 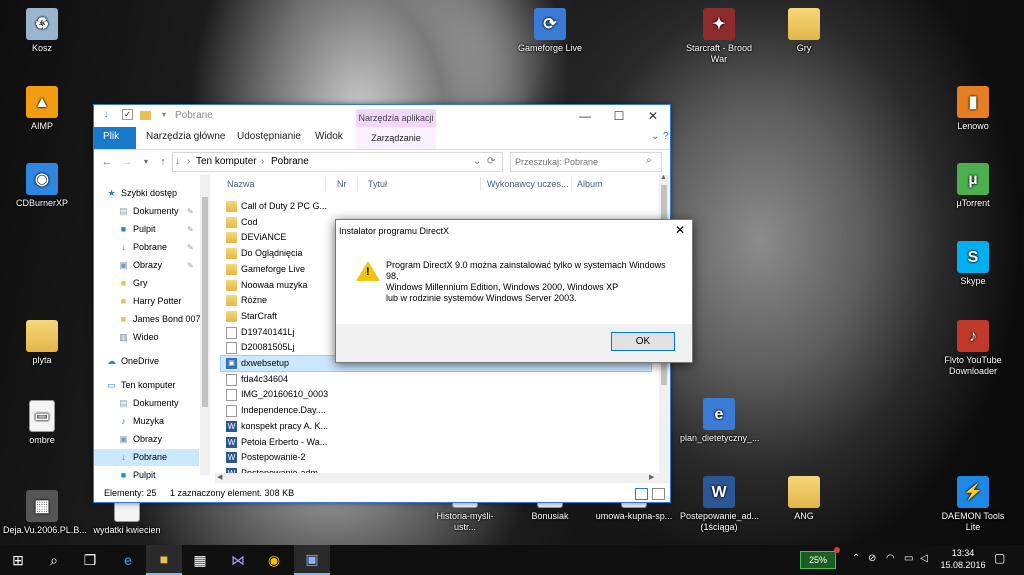 What do you see at coordinates (973, 264) in the screenshot?
I see `desktop-icon-skype: S Skype` at bounding box center [973, 264].